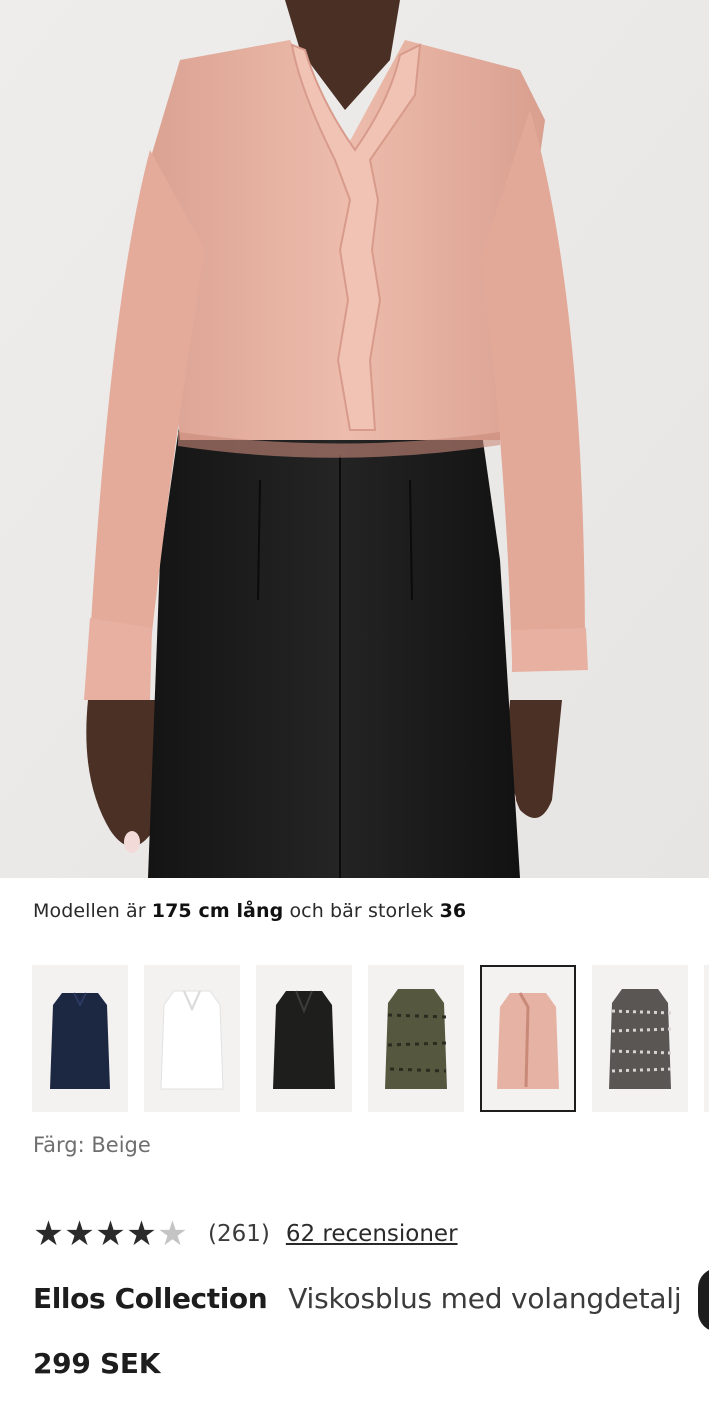 The width and height of the screenshot is (709, 1407). I want to click on rating-row: ★ ★ ★ ★ ★ (261) 62 recensioner, so click(245, 1234).